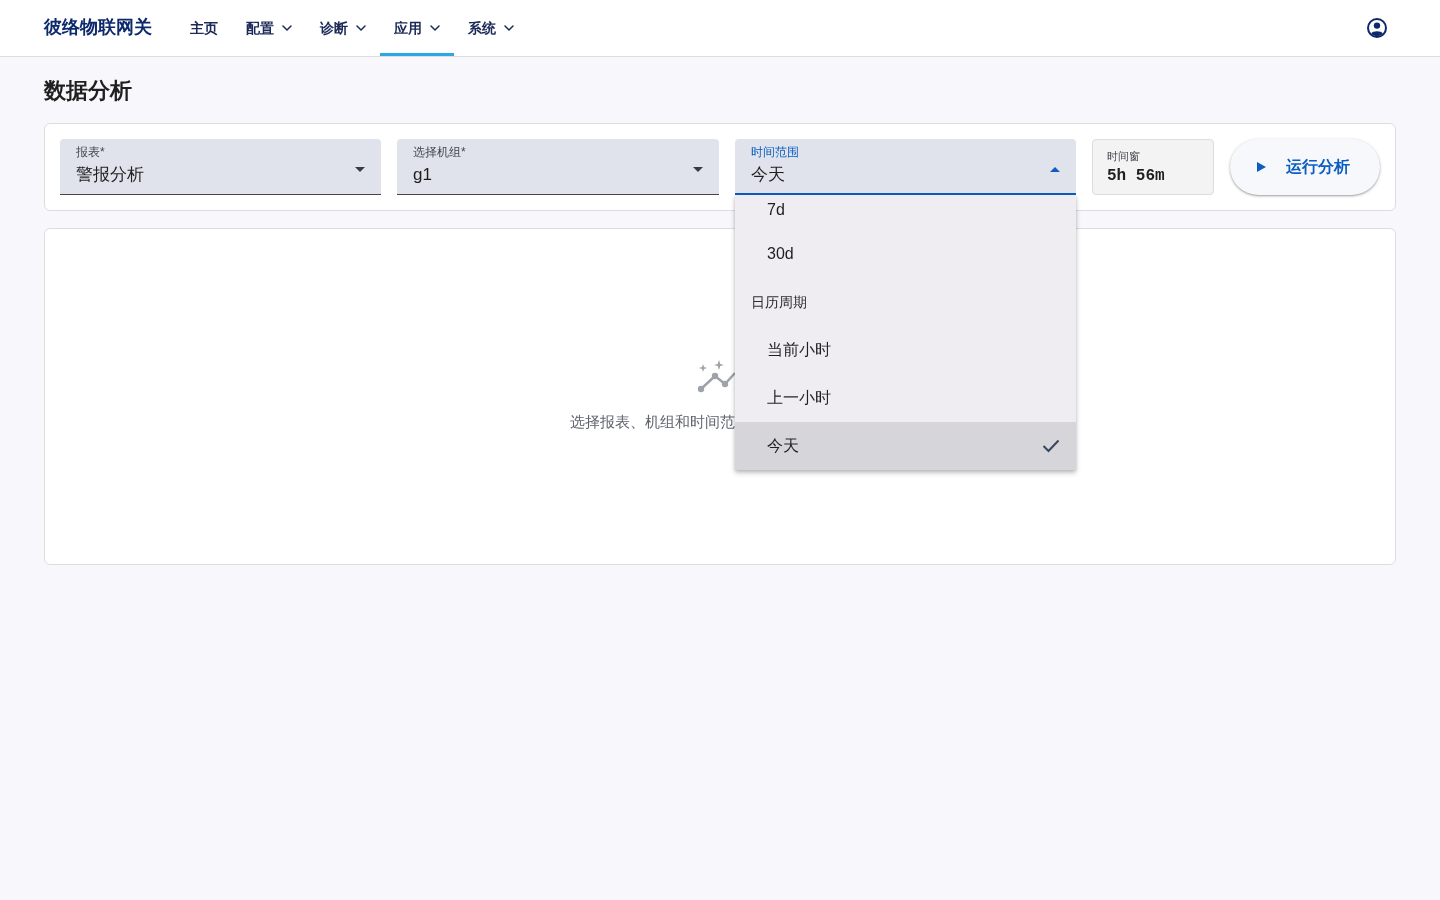 This screenshot has height=900, width=1440. I want to click on nav-menu-item: 主页, so click(204, 28).